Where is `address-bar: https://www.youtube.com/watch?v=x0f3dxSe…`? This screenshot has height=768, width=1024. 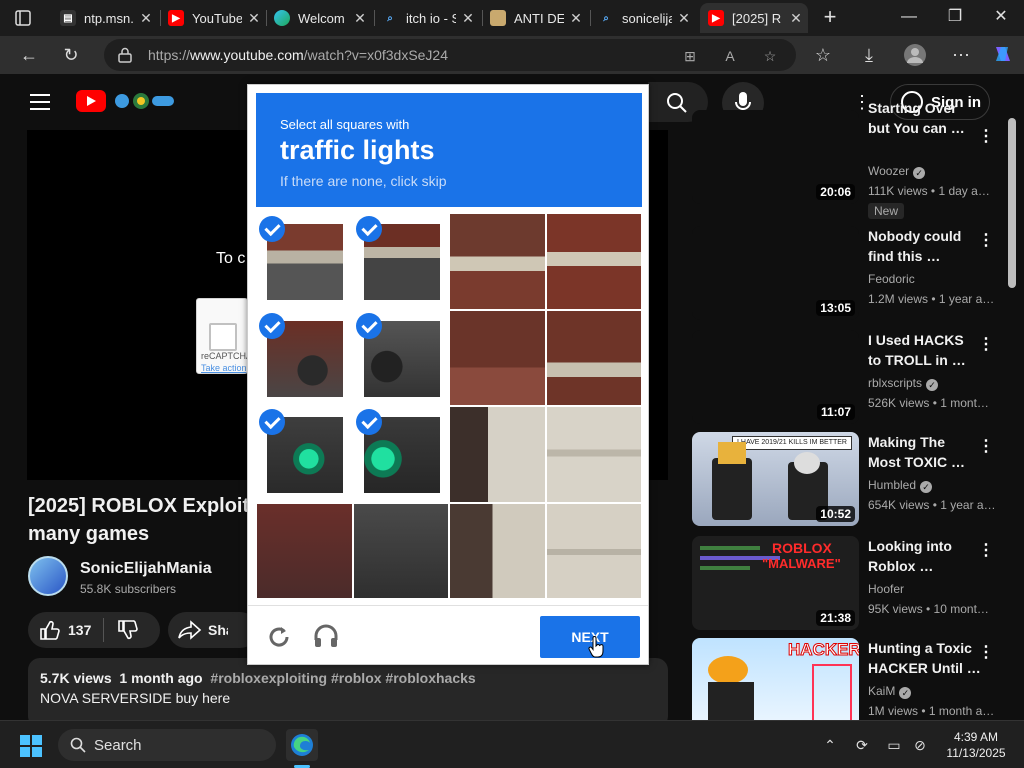 address-bar: https://www.youtube.com/watch?v=x0f3dxSe… is located at coordinates (450, 55).